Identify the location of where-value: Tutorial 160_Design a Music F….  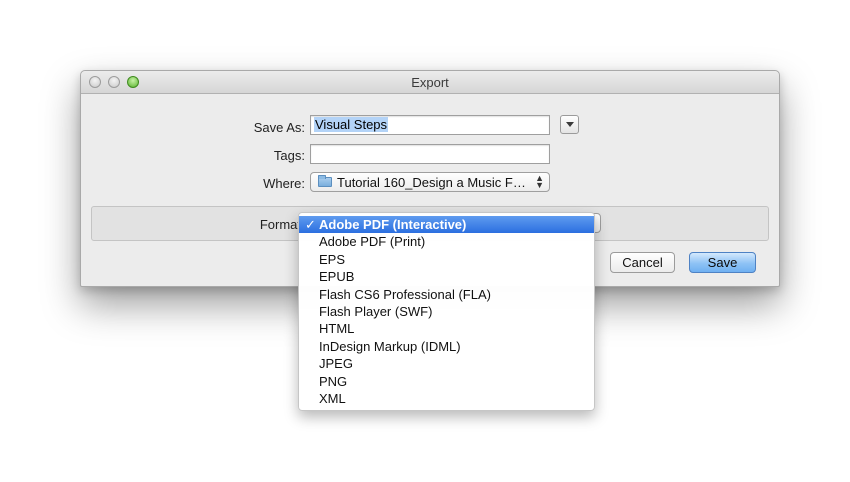
(431, 182).